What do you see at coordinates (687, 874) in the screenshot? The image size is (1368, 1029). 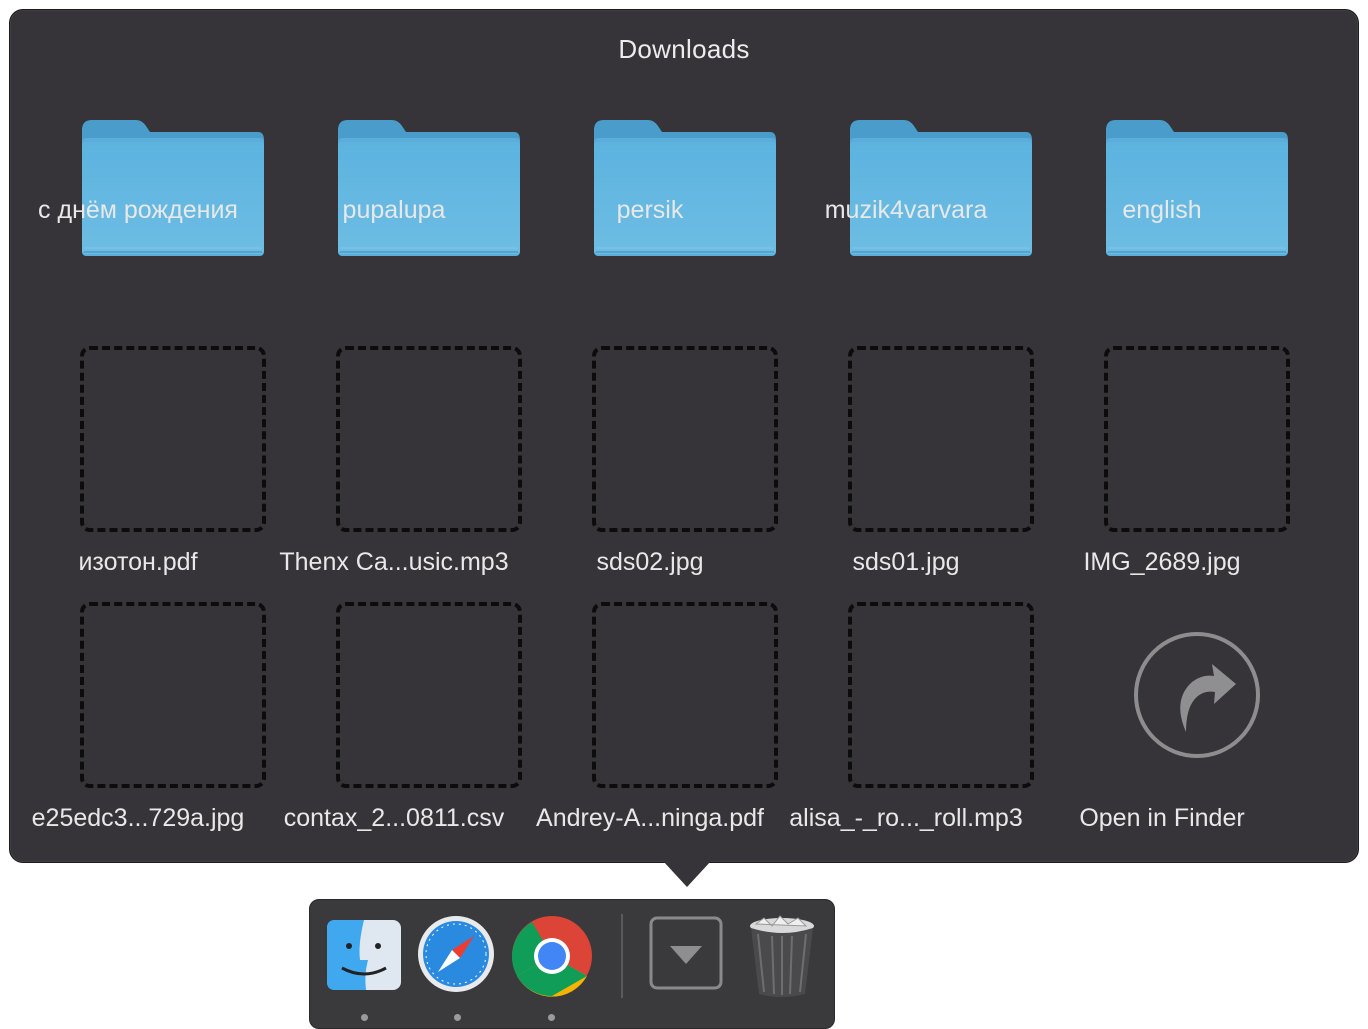 I see `popover-pointer` at bounding box center [687, 874].